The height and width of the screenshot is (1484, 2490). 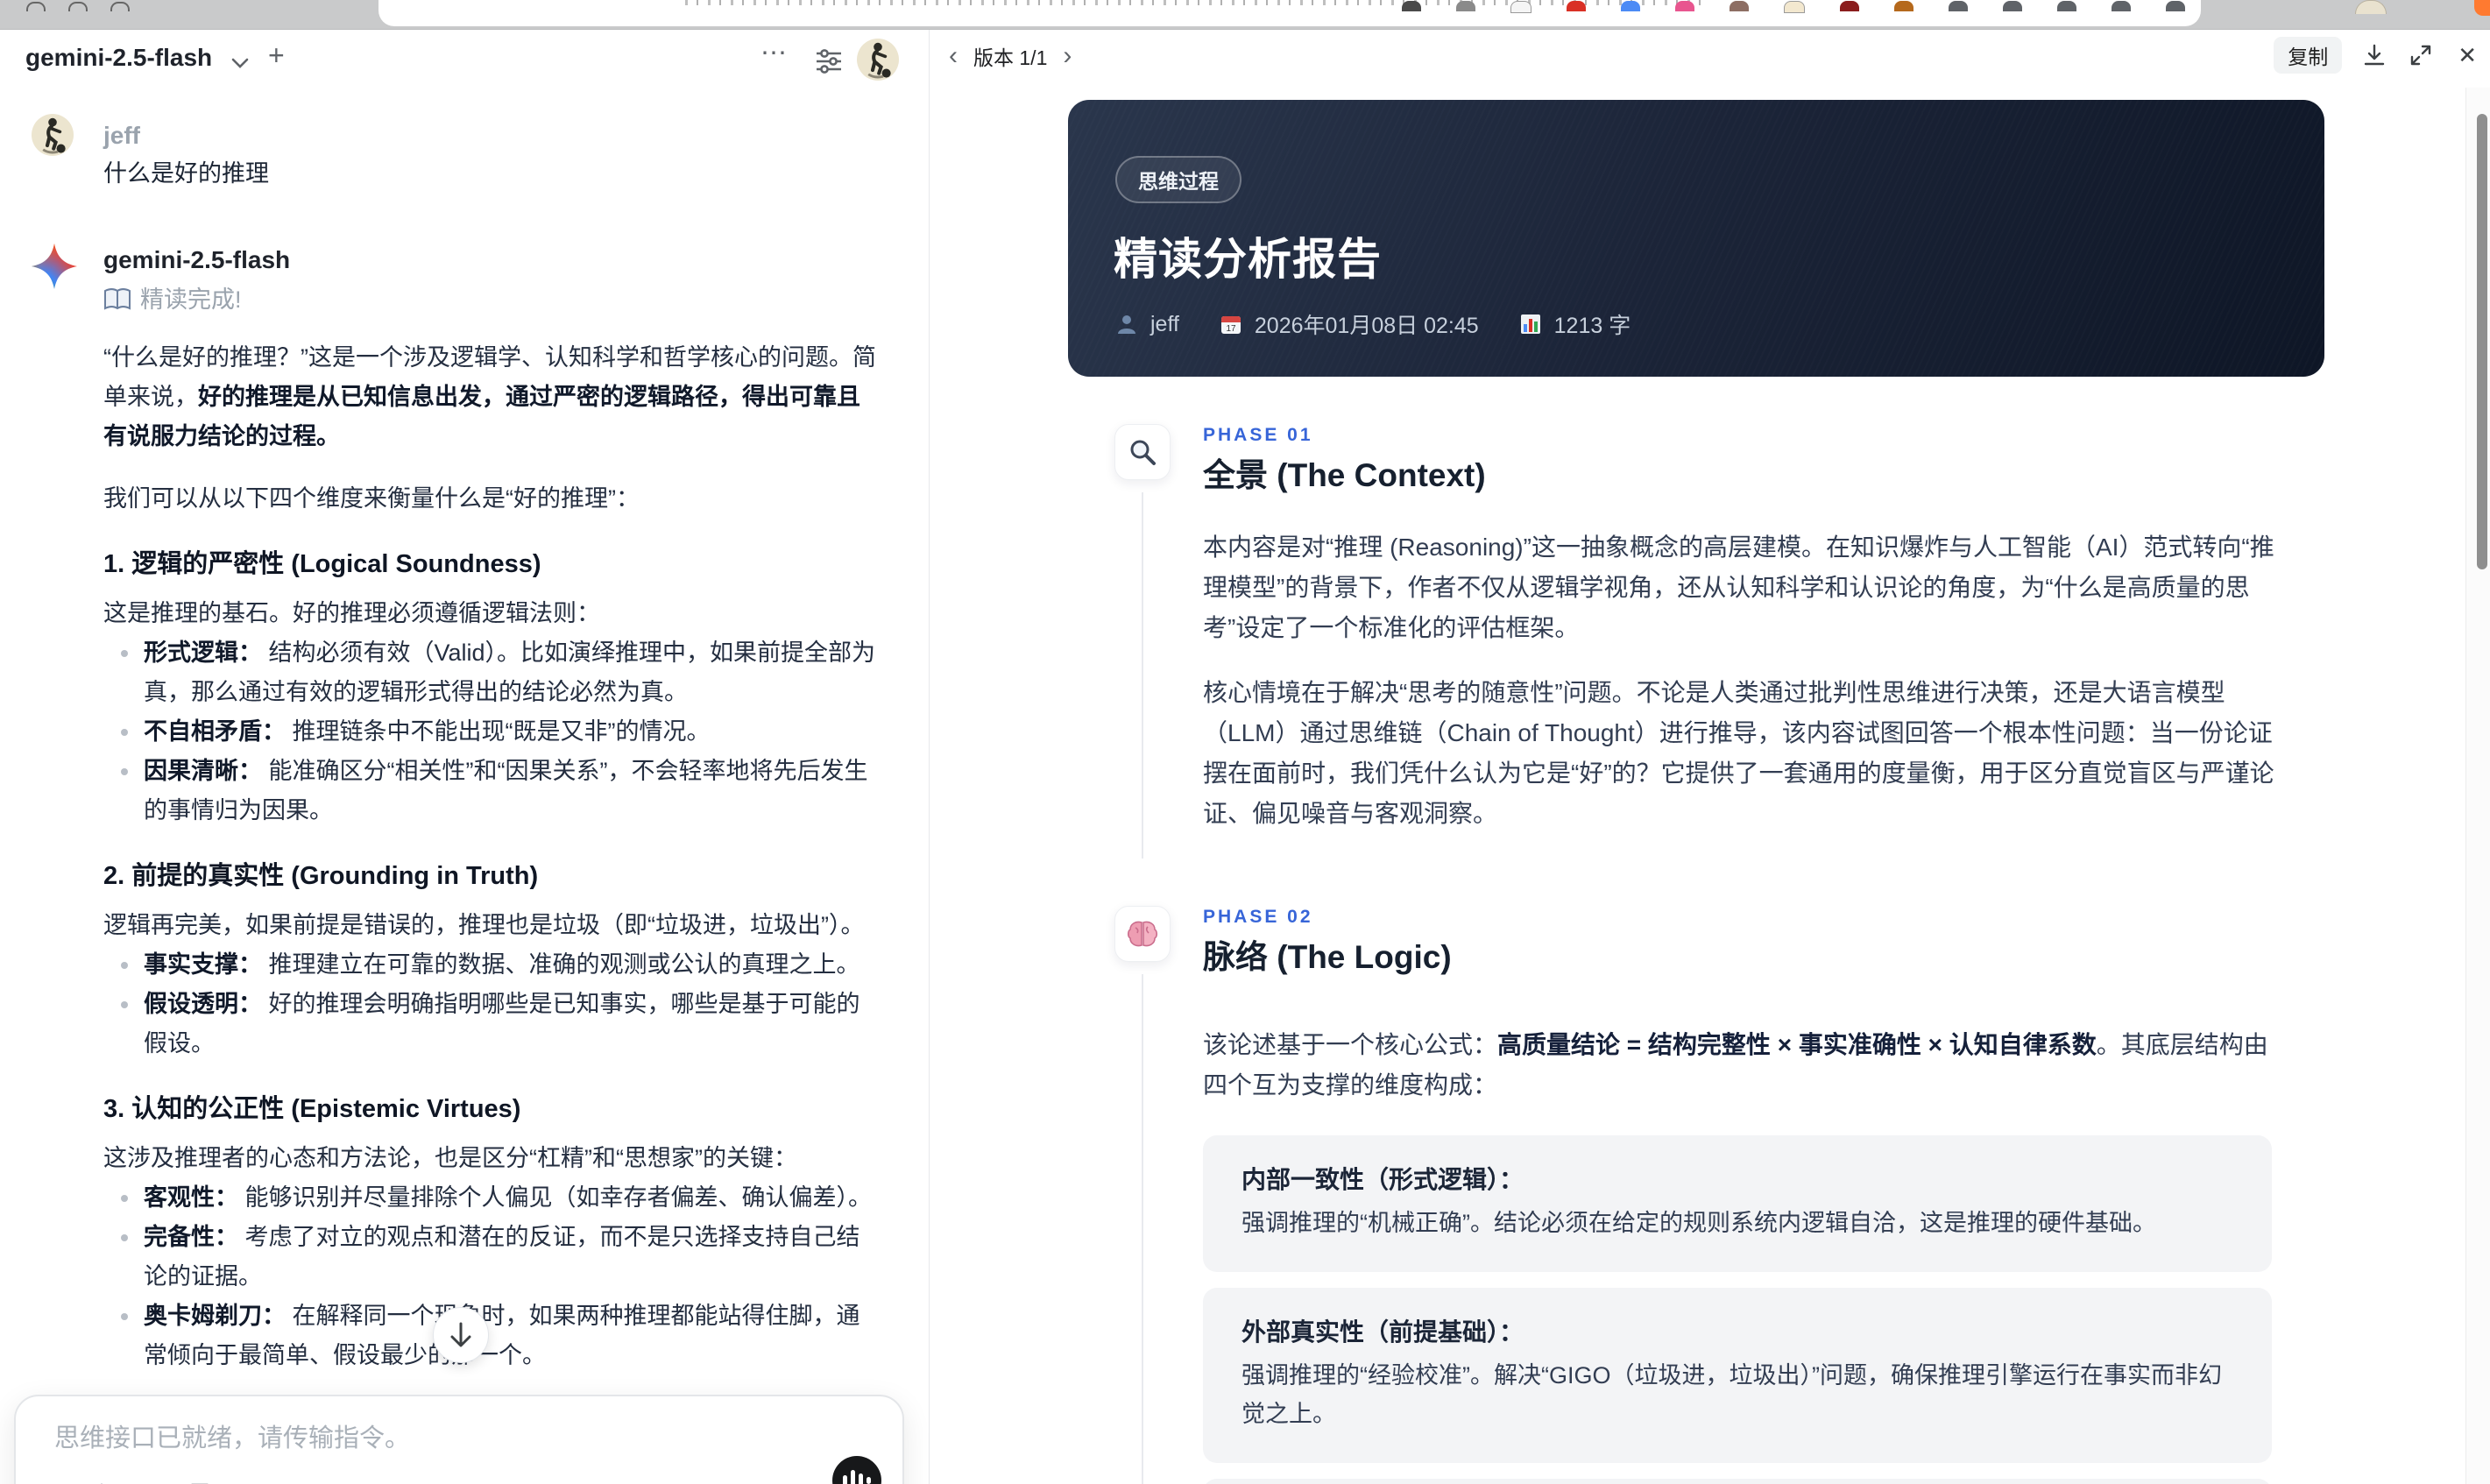 I want to click on status-badge: 思维过程, so click(x=1178, y=179).